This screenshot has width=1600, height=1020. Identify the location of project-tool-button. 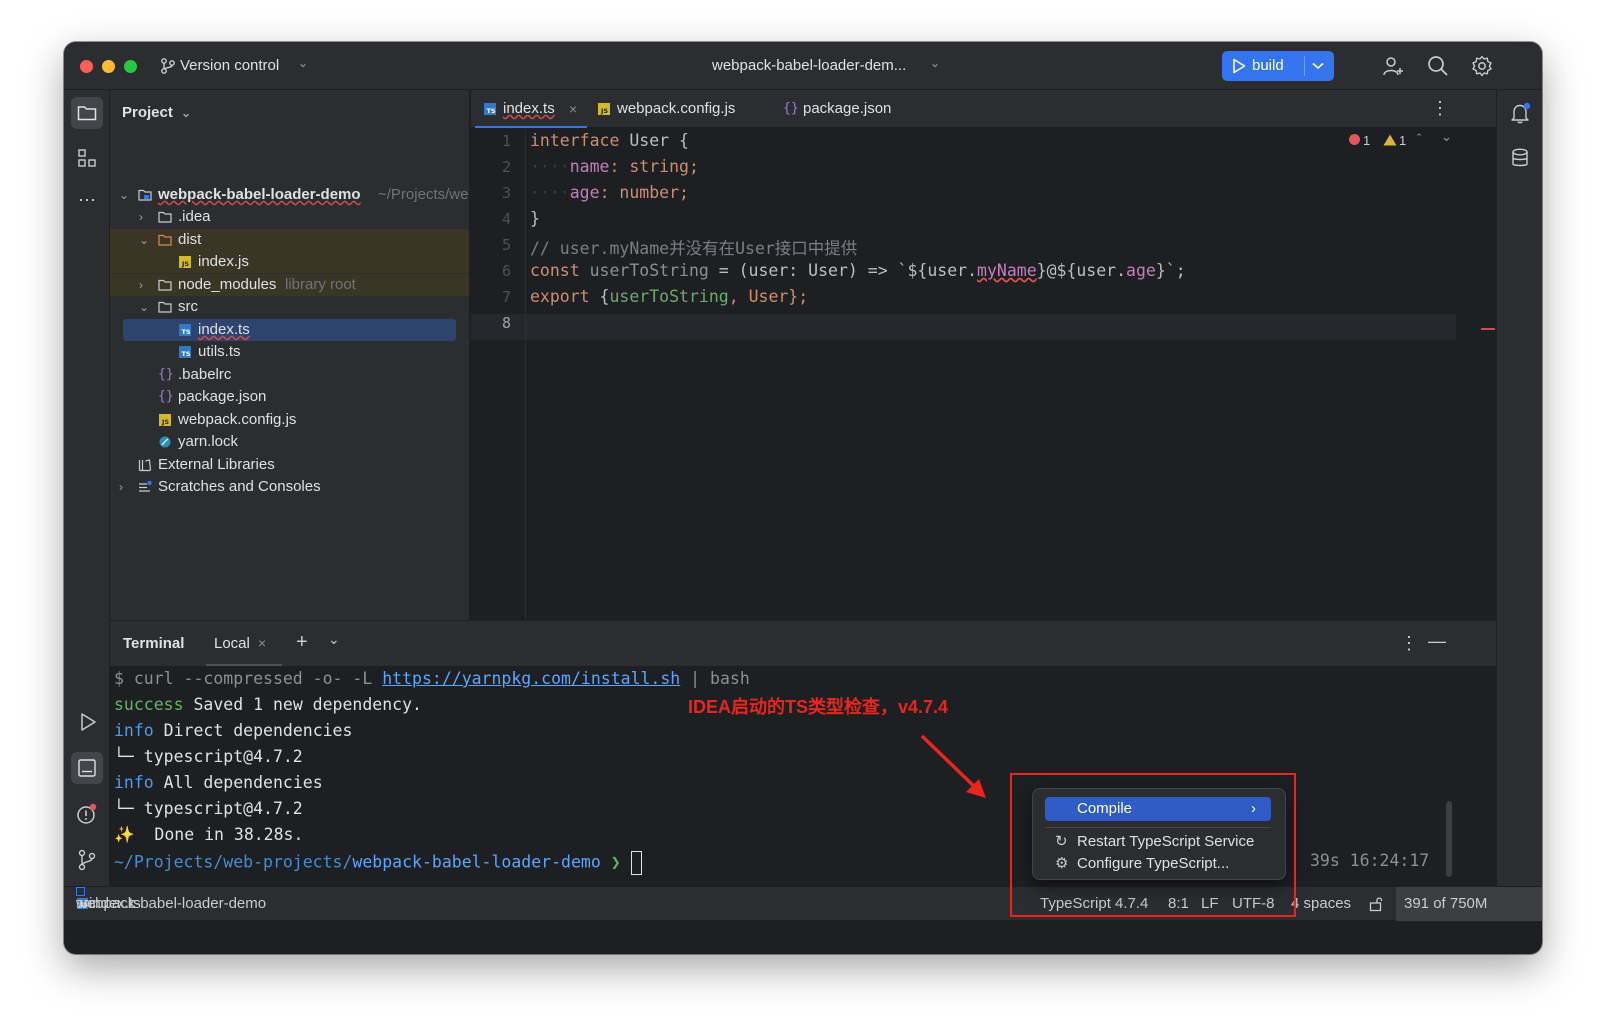
(87, 113).